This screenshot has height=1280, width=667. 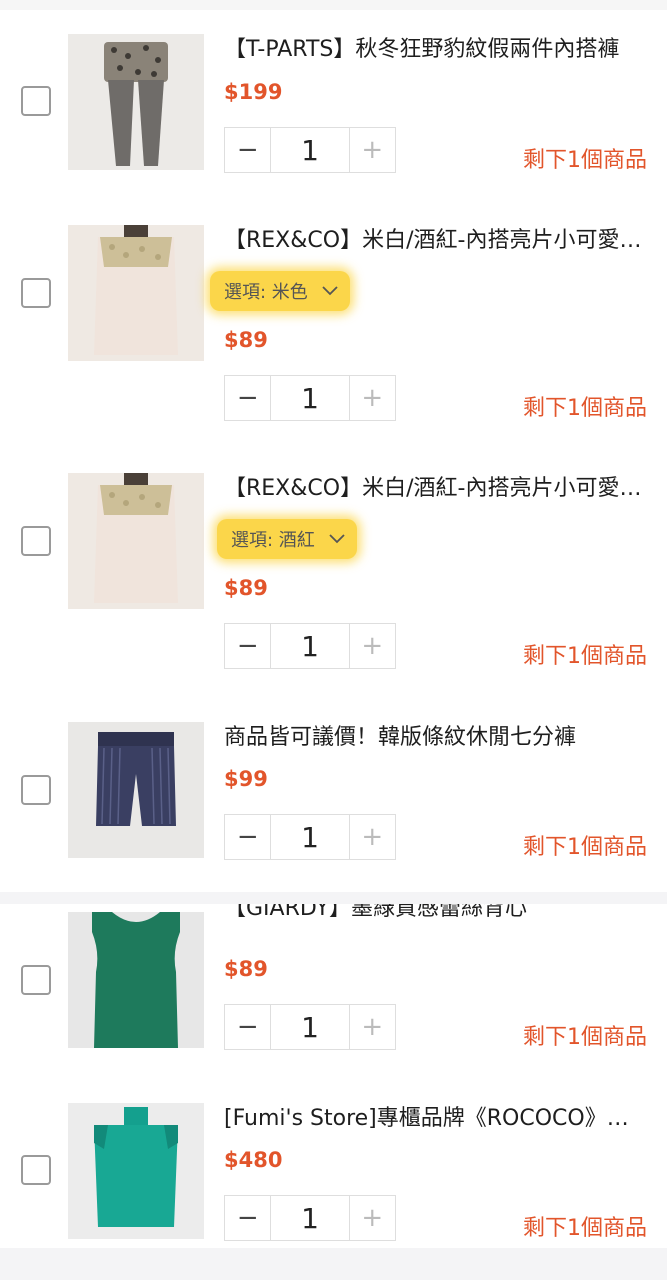 What do you see at coordinates (273, 540) in the screenshot?
I see `variant-option-label: 選項: 酒紅` at bounding box center [273, 540].